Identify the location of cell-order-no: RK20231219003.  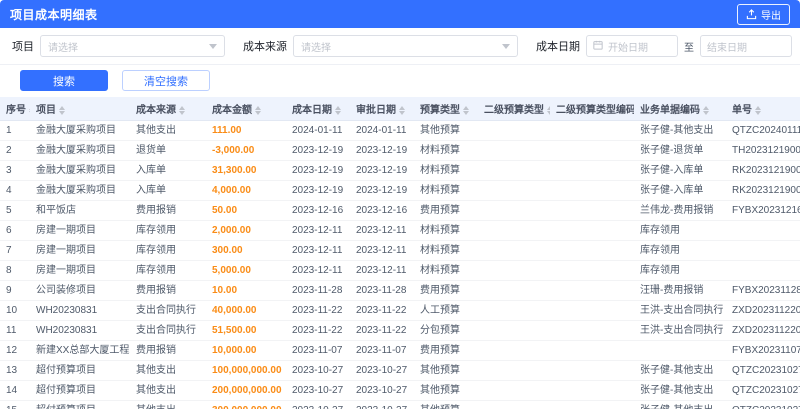
(763, 170).